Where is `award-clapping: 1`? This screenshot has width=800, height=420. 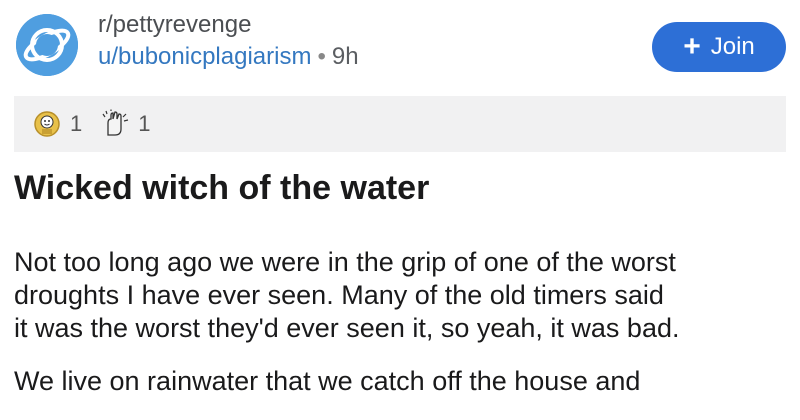
award-clapping: 1 is located at coordinates (125, 124).